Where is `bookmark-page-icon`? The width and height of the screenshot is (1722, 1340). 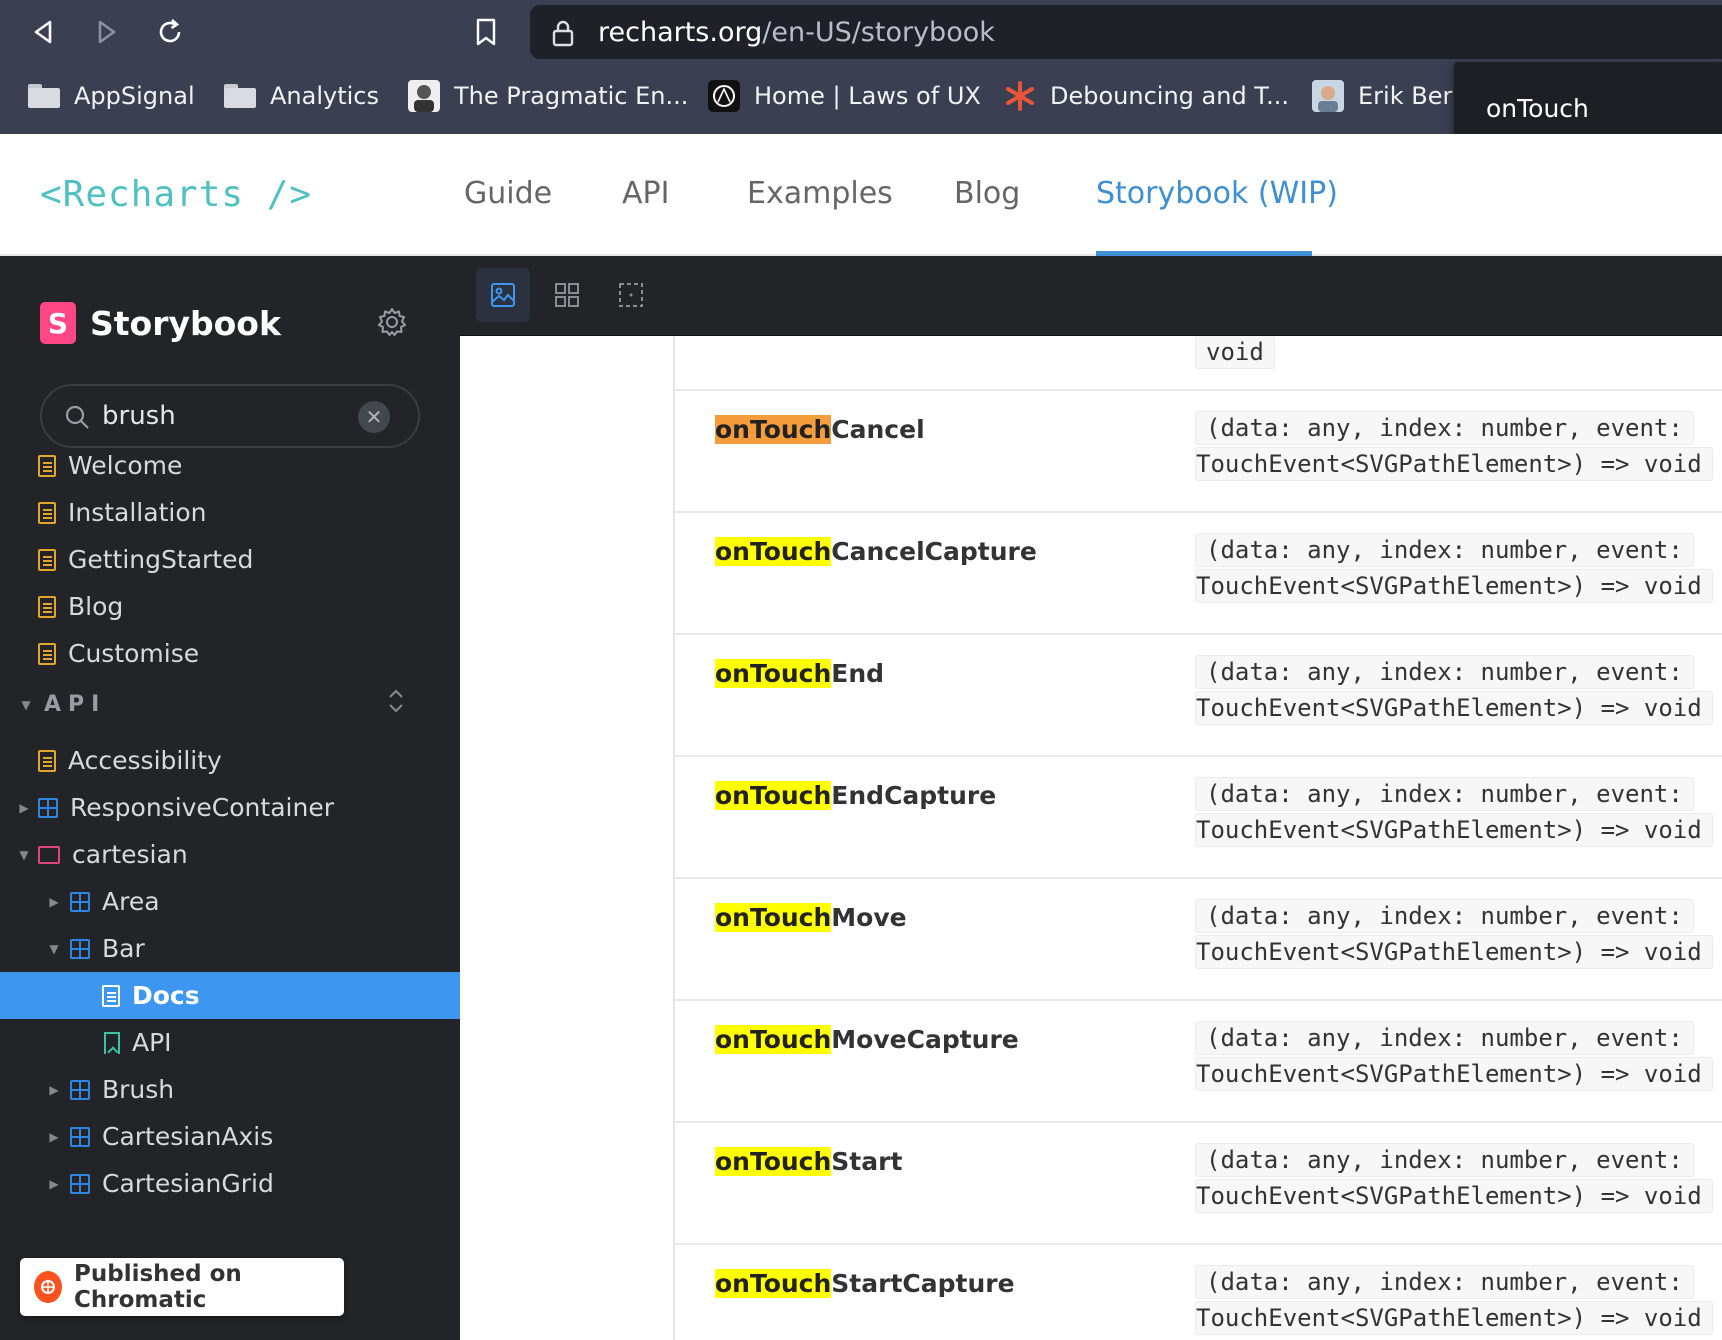 bookmark-page-icon is located at coordinates (486, 32).